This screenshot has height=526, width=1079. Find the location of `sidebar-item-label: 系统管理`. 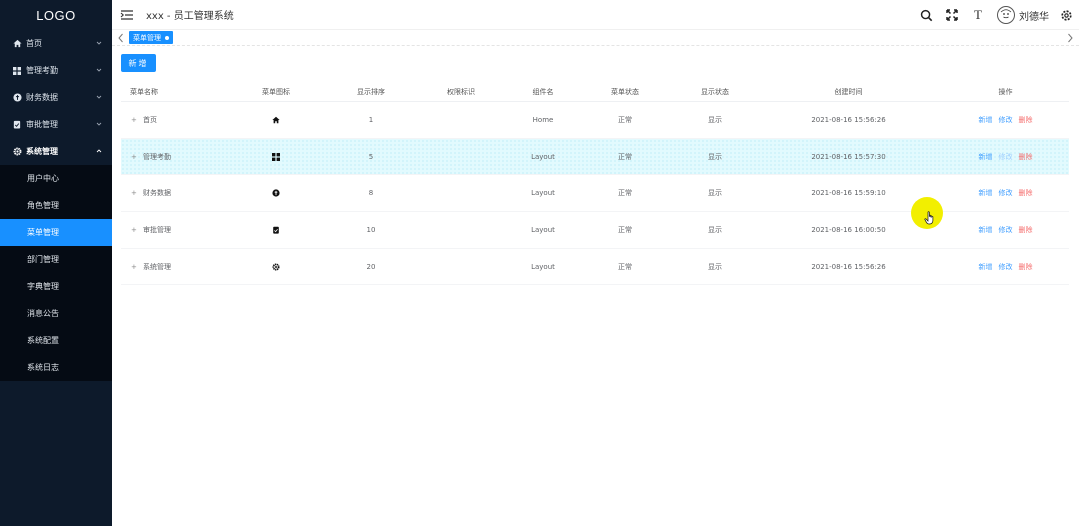

sidebar-item-label: 系统管理 is located at coordinates (42, 151).